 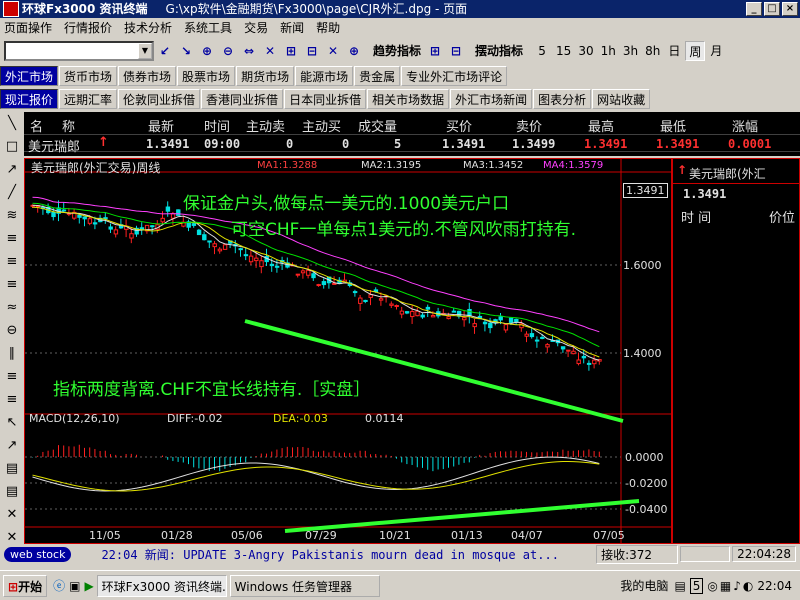 I want to click on windows-icon: ⊞, so click(x=13, y=586).